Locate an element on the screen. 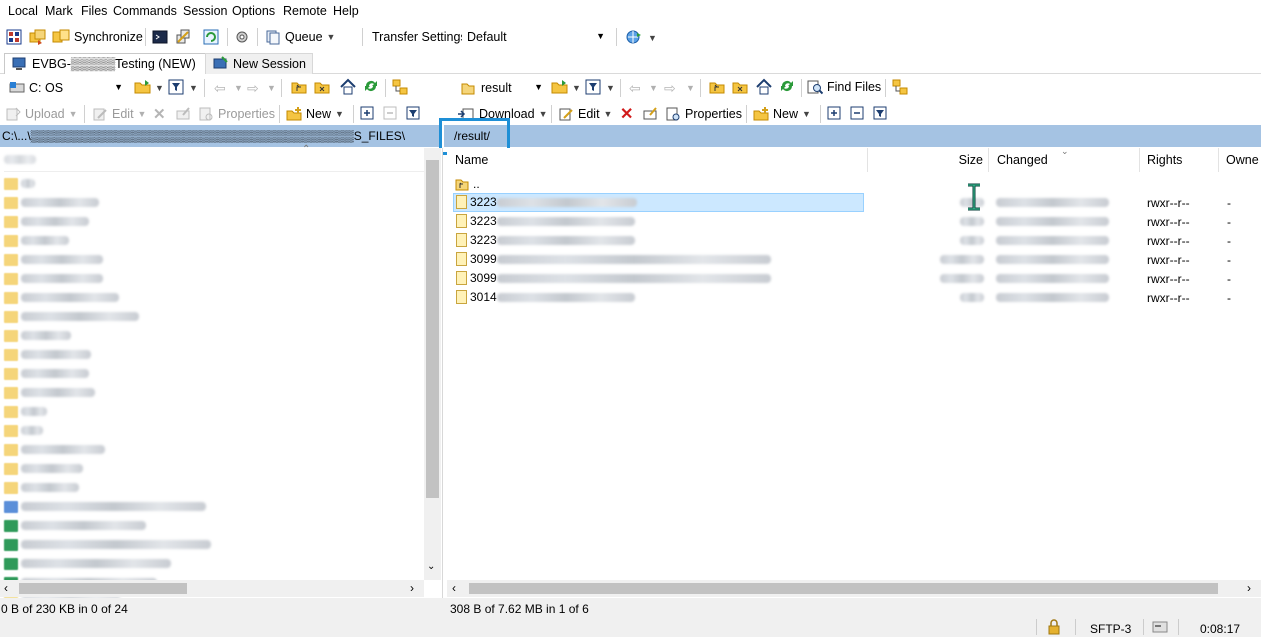 This screenshot has height=638, width=1261. remote-column-size: Size is located at coordinates (927, 160).